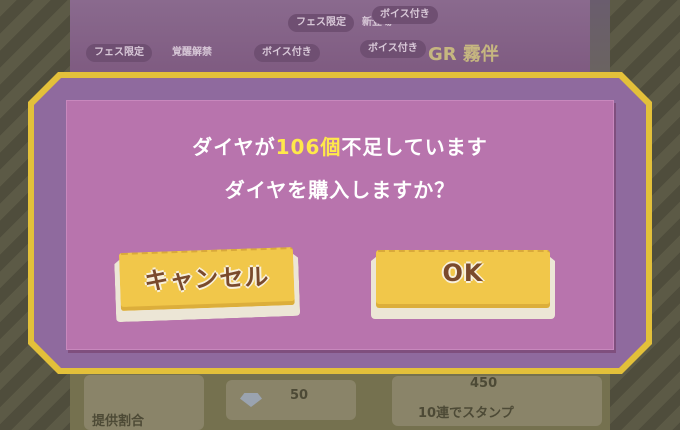 The height and width of the screenshot is (430, 680). Describe the element at coordinates (340, 190) in the screenshot. I see `purchase-question: ダイヤを購入しますか？` at that location.